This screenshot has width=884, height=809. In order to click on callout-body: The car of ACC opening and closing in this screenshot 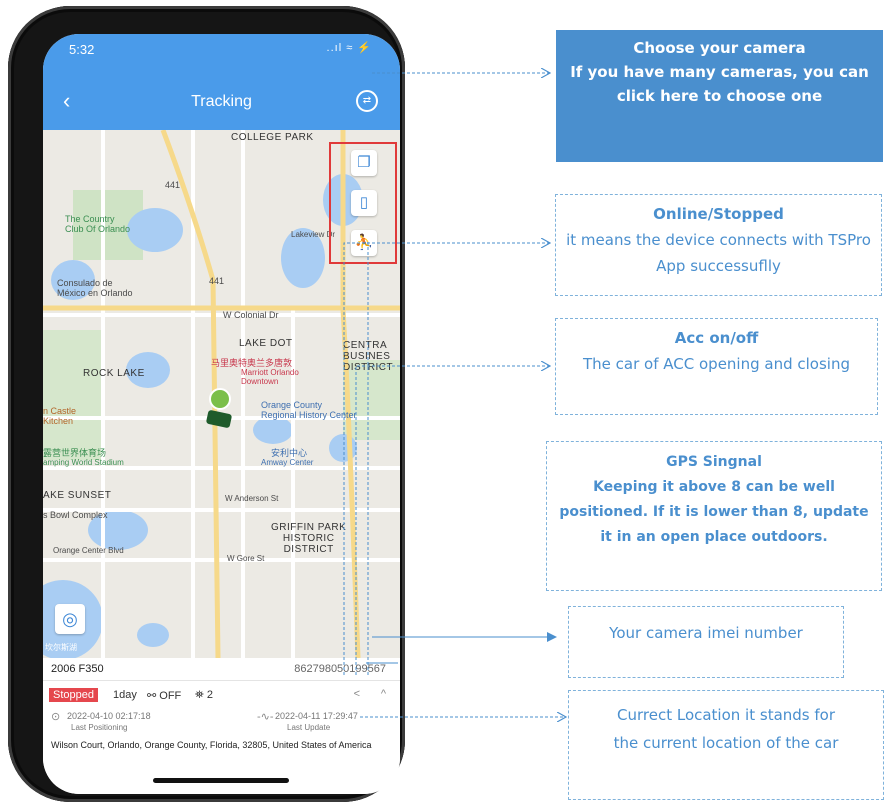, I will do `click(716, 364)`.